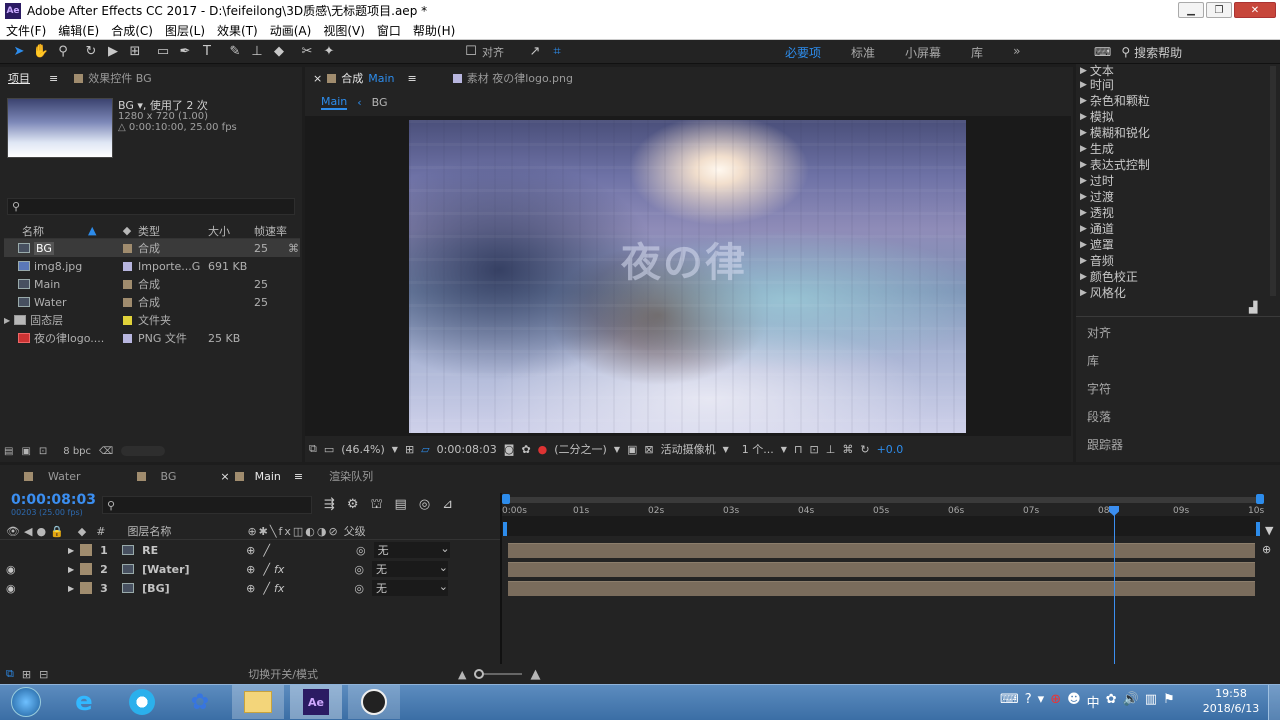  I want to click on work-area-bar, so click(882, 500).